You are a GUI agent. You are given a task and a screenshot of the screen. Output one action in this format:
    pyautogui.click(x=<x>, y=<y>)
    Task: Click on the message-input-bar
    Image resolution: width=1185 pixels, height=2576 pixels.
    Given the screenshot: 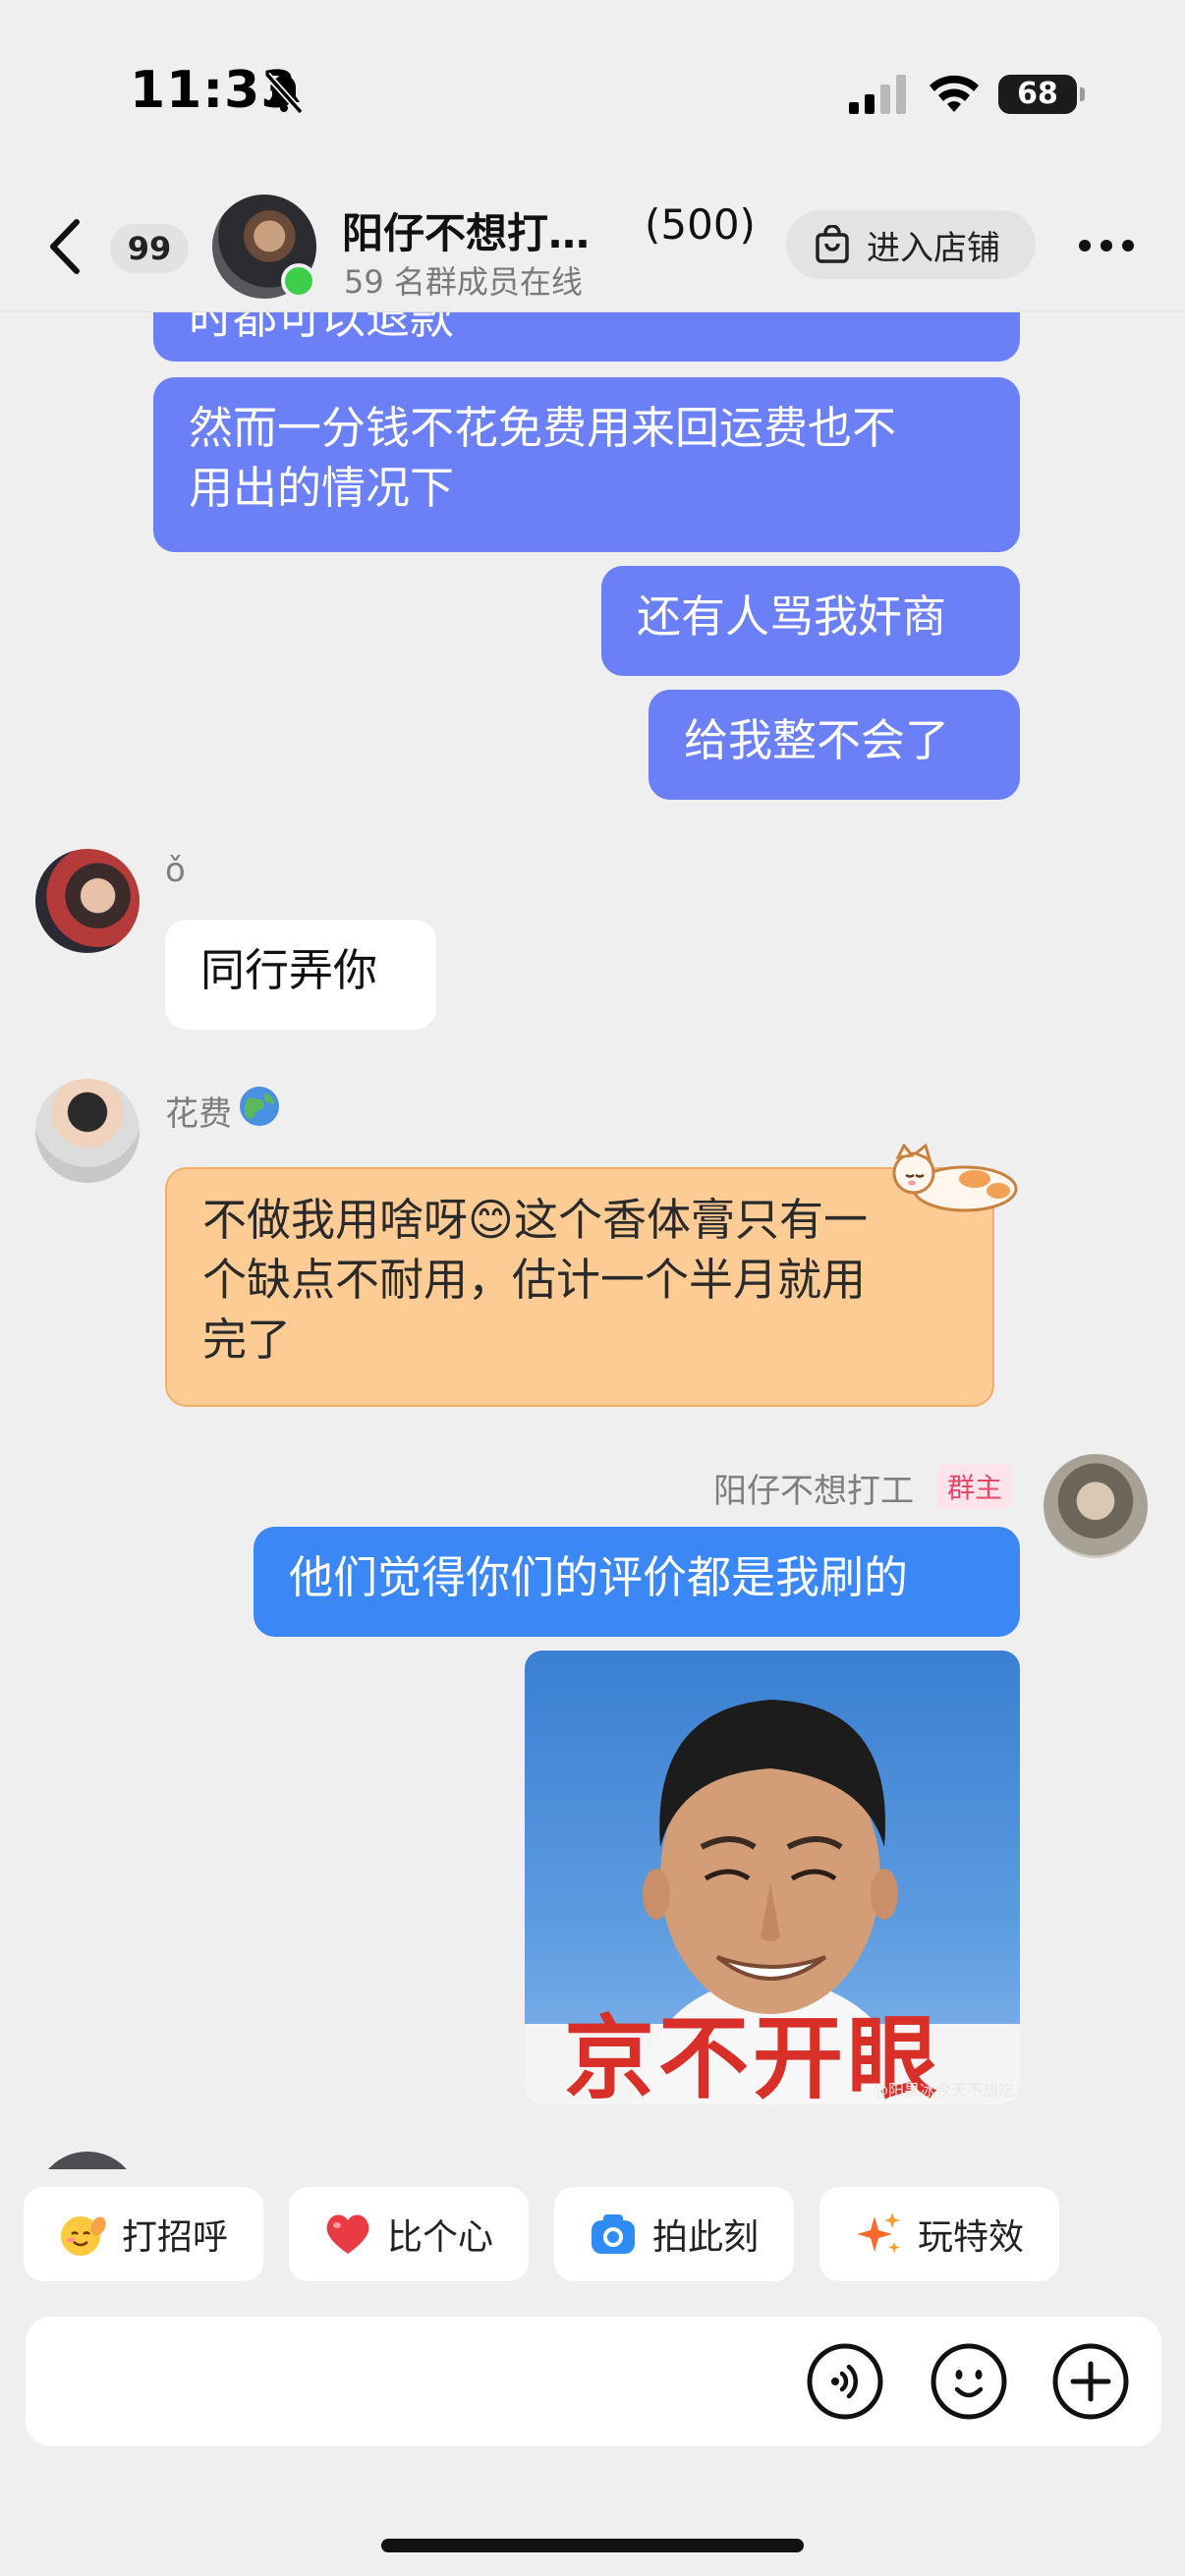 What is the action you would take?
    pyautogui.click(x=594, y=2381)
    